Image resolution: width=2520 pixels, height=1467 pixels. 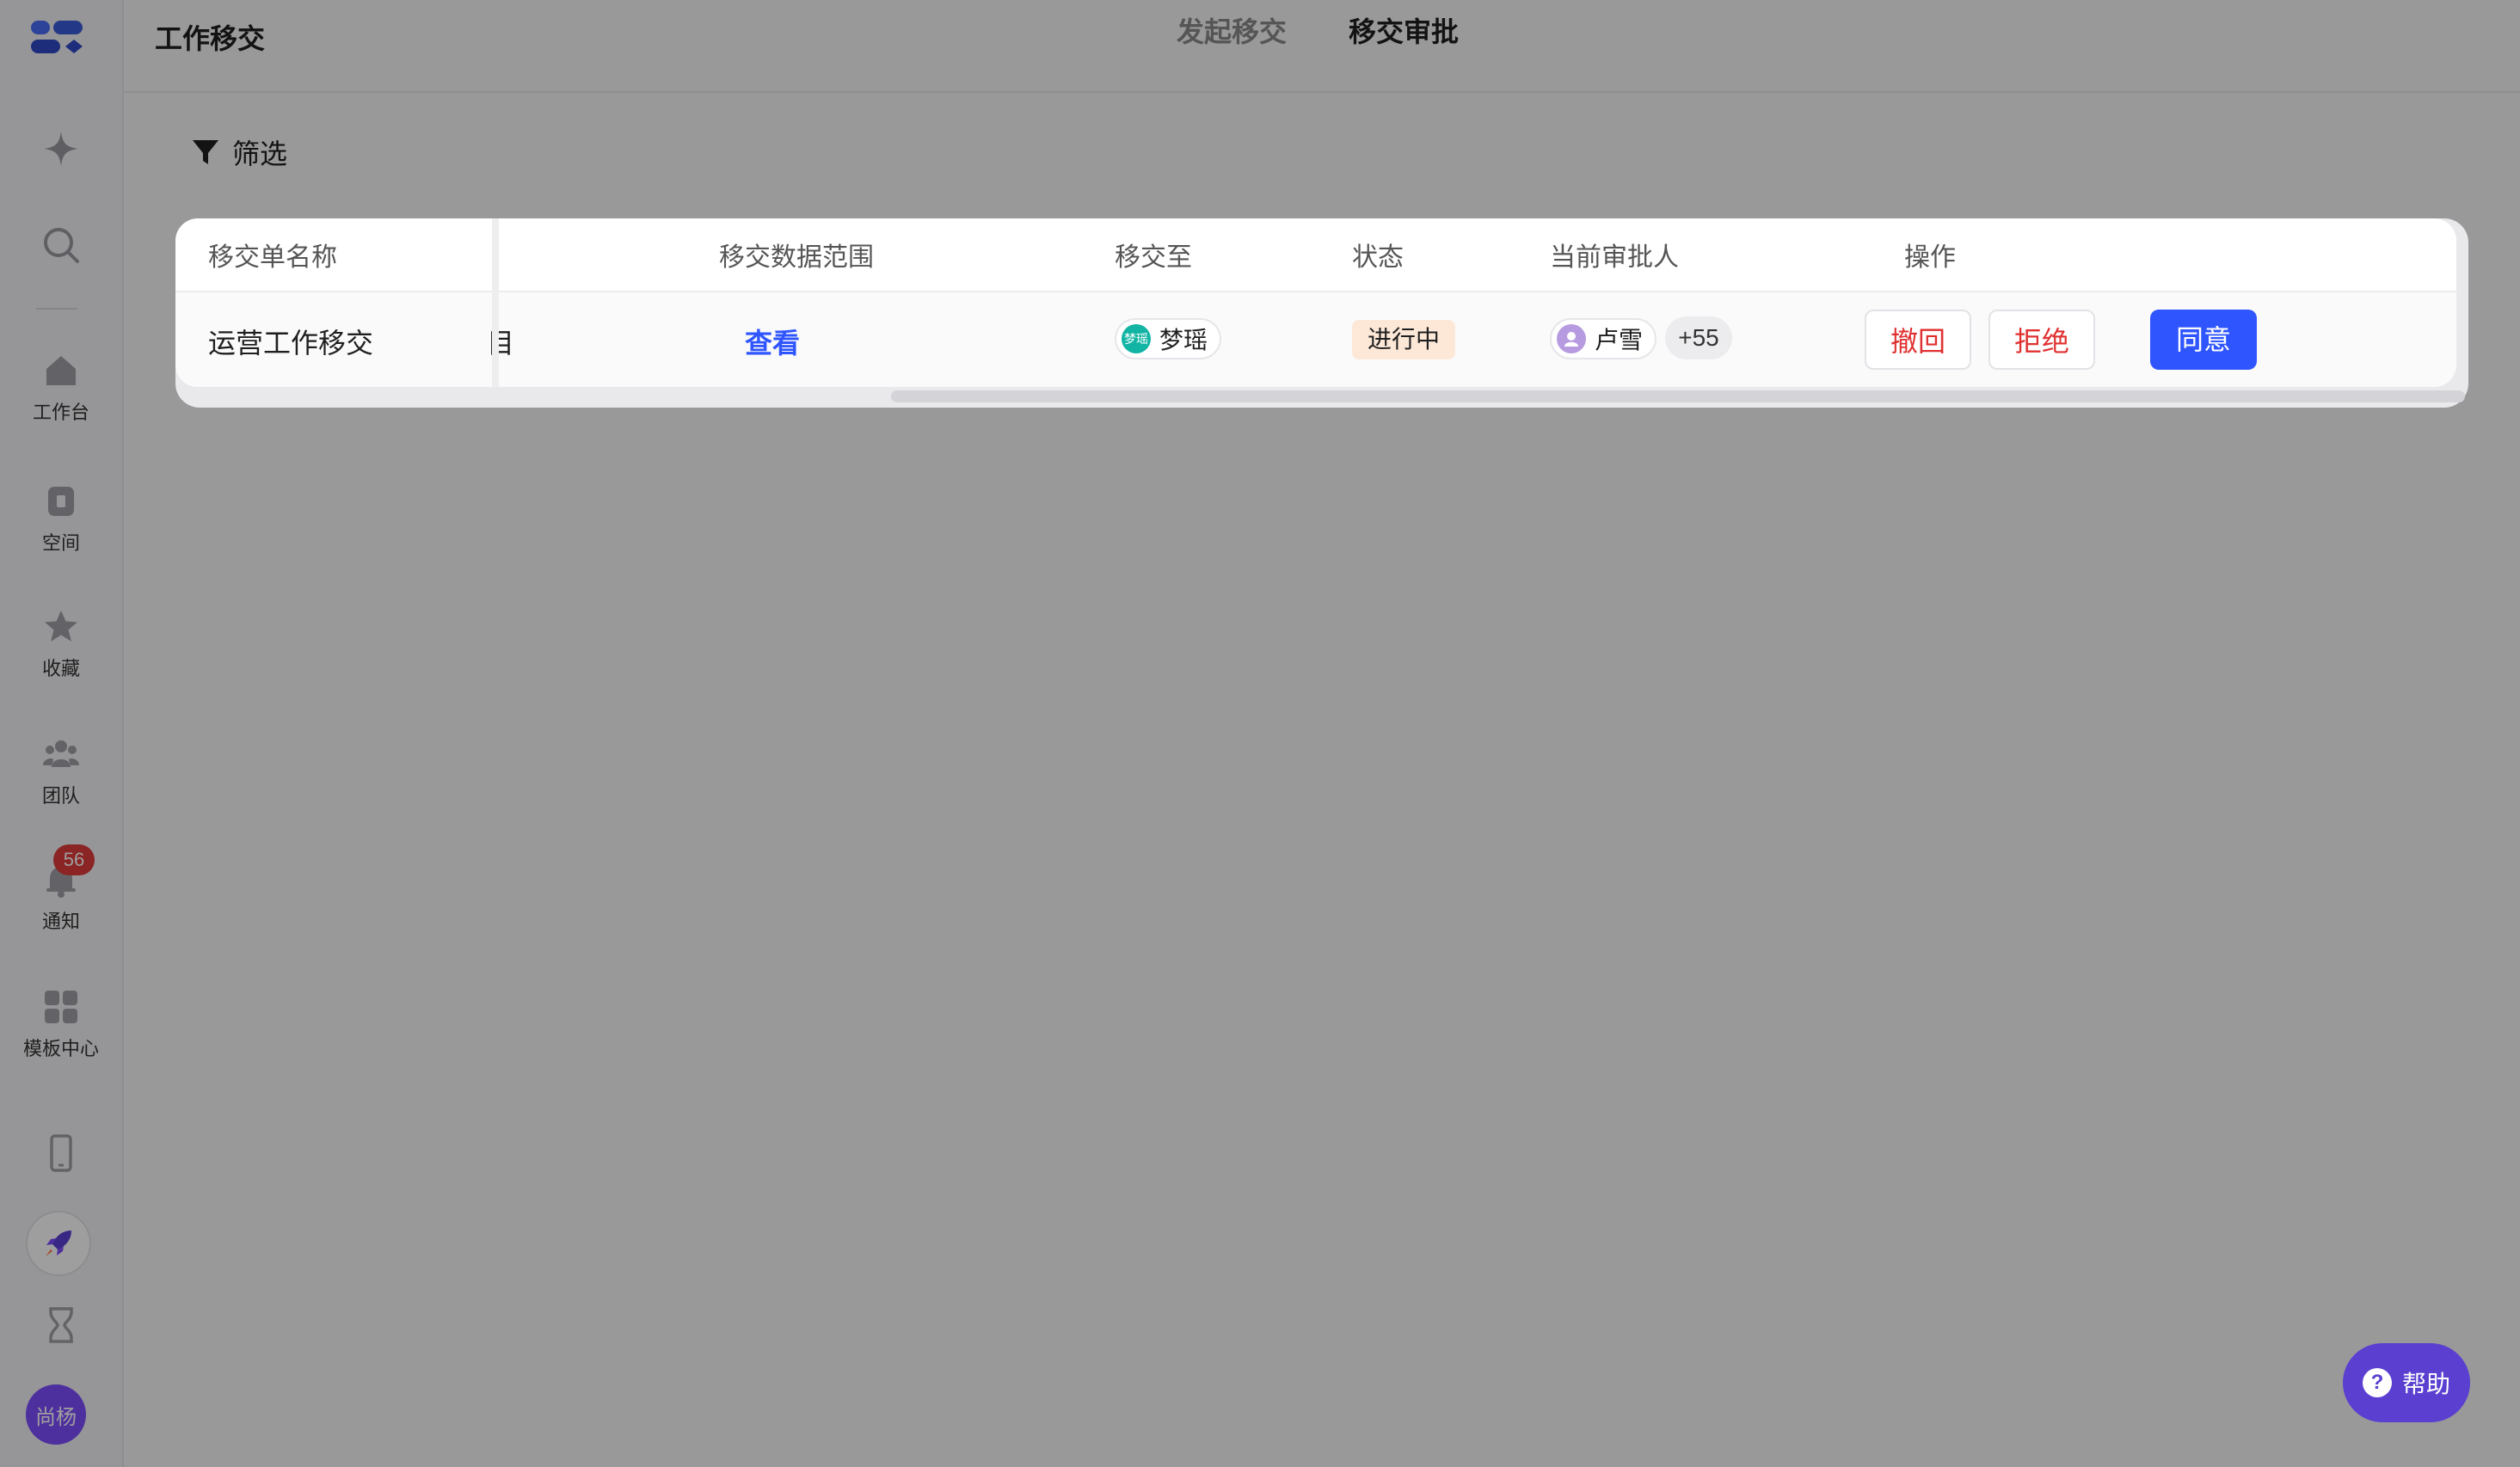 I want to click on column-header-status: 状态, so click(x=1378, y=257).